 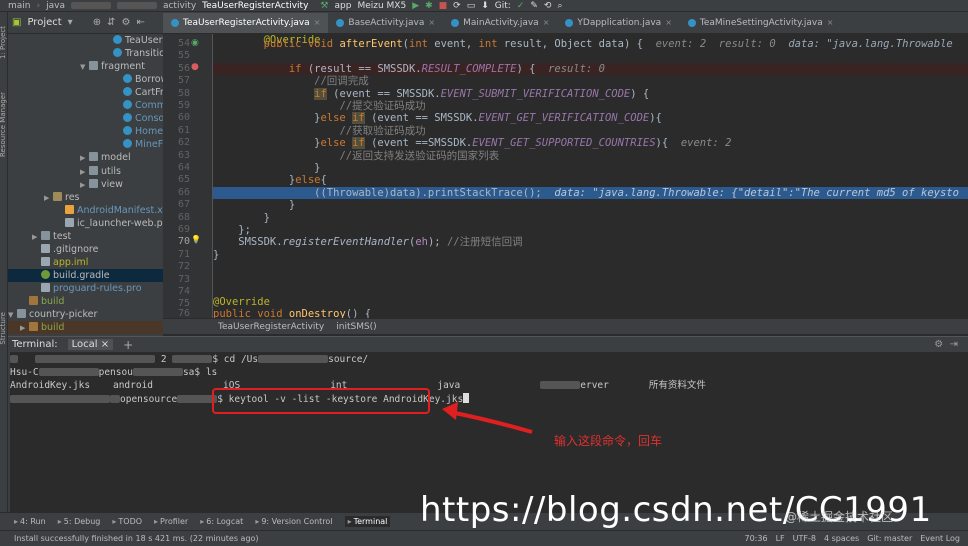 I want to click on line-number: 57, so click(x=183, y=81).